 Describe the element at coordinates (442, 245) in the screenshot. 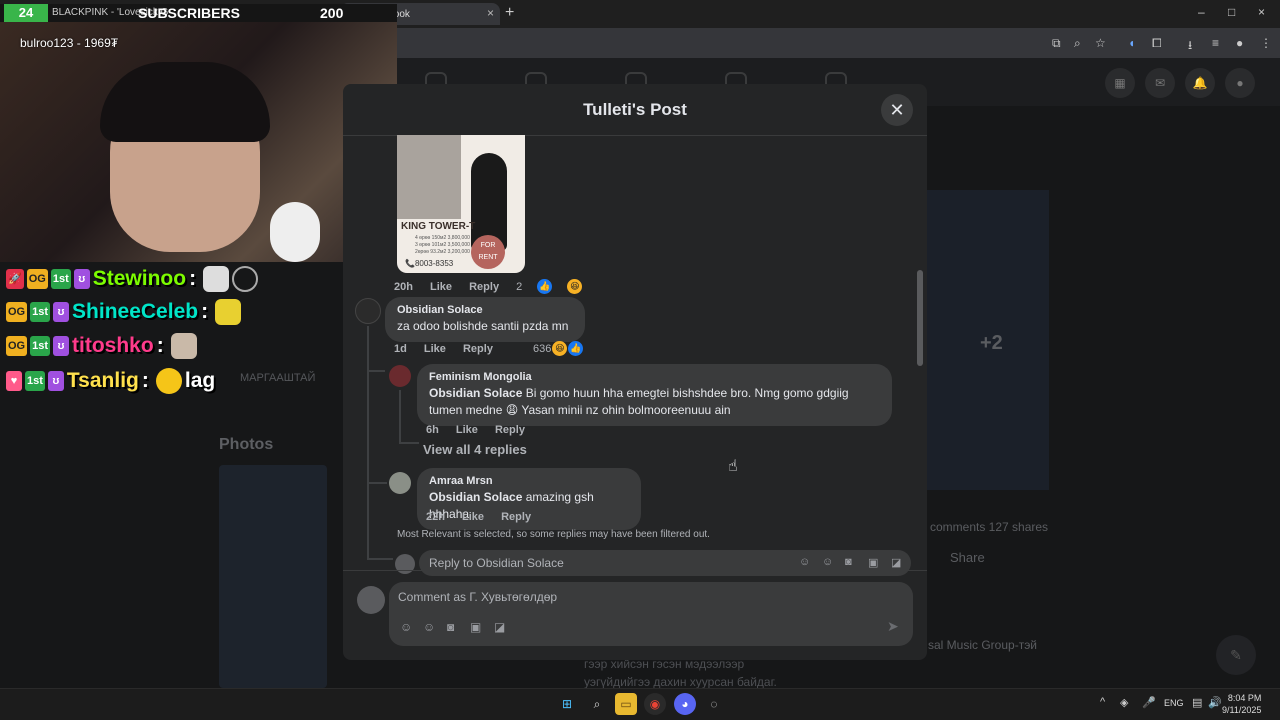

I see `flyer-line: 3 өрөө 101м2 3,500,000` at that location.